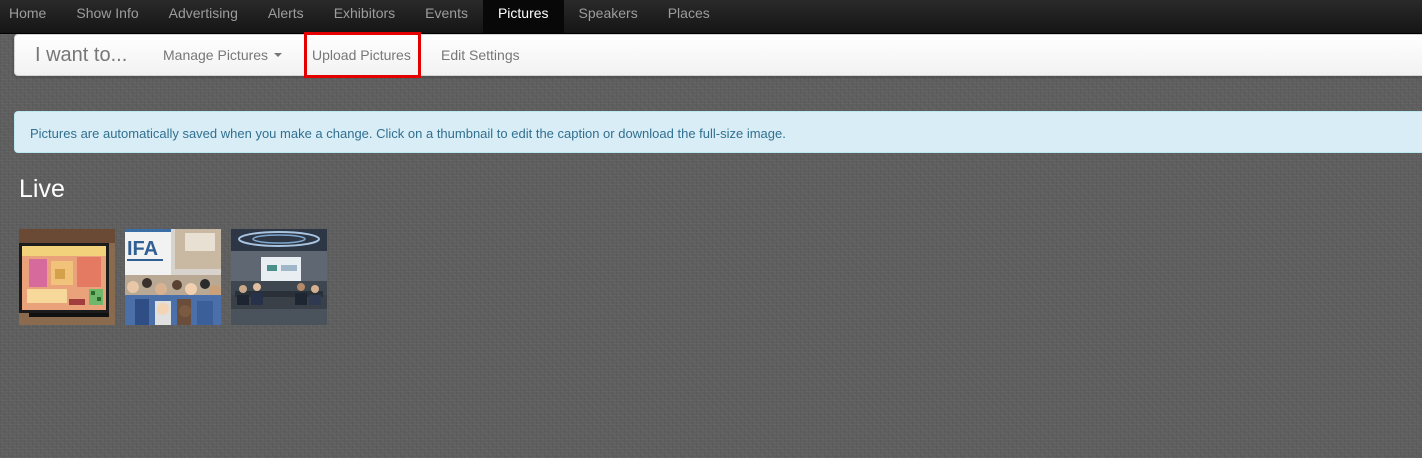 The image size is (1422, 458). Describe the element at coordinates (608, 16) in the screenshot. I see `nav-speakers: Speakers` at that location.